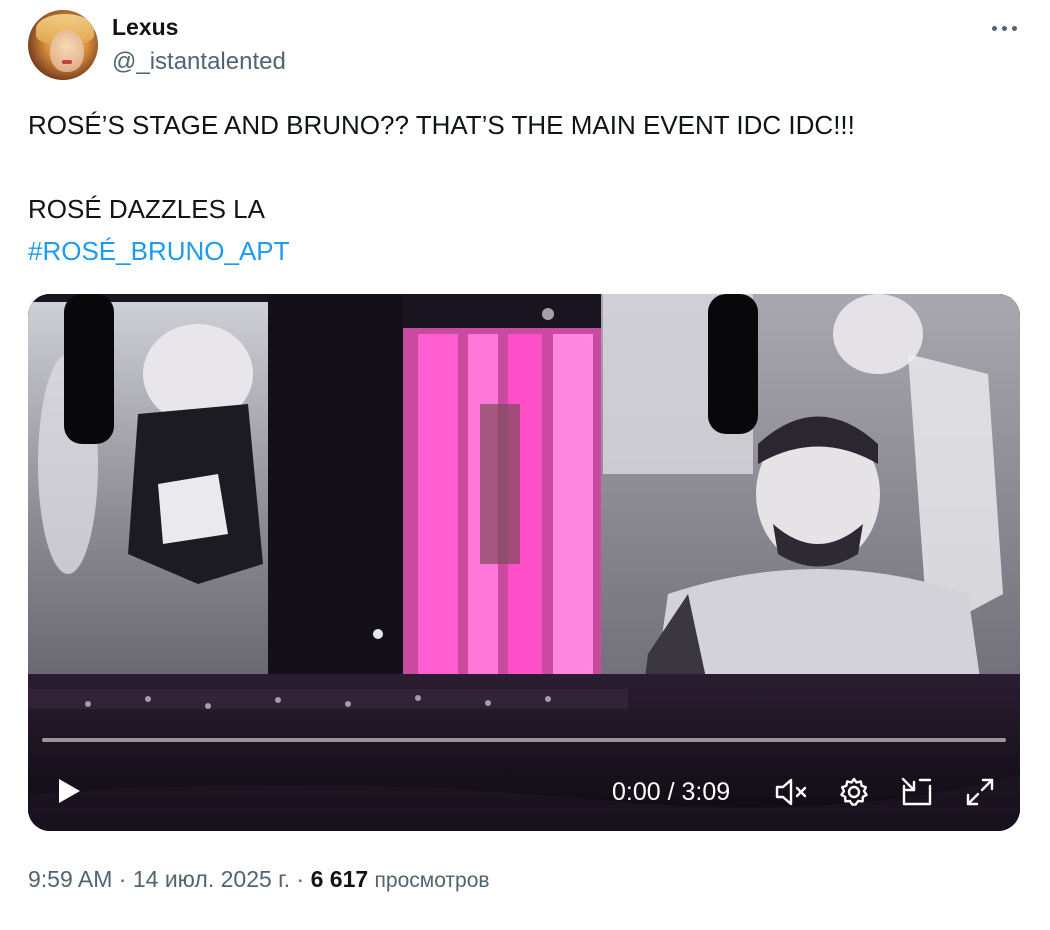  Describe the element at coordinates (199, 62) in the screenshot. I see `author-handle: @_istantalented` at that location.